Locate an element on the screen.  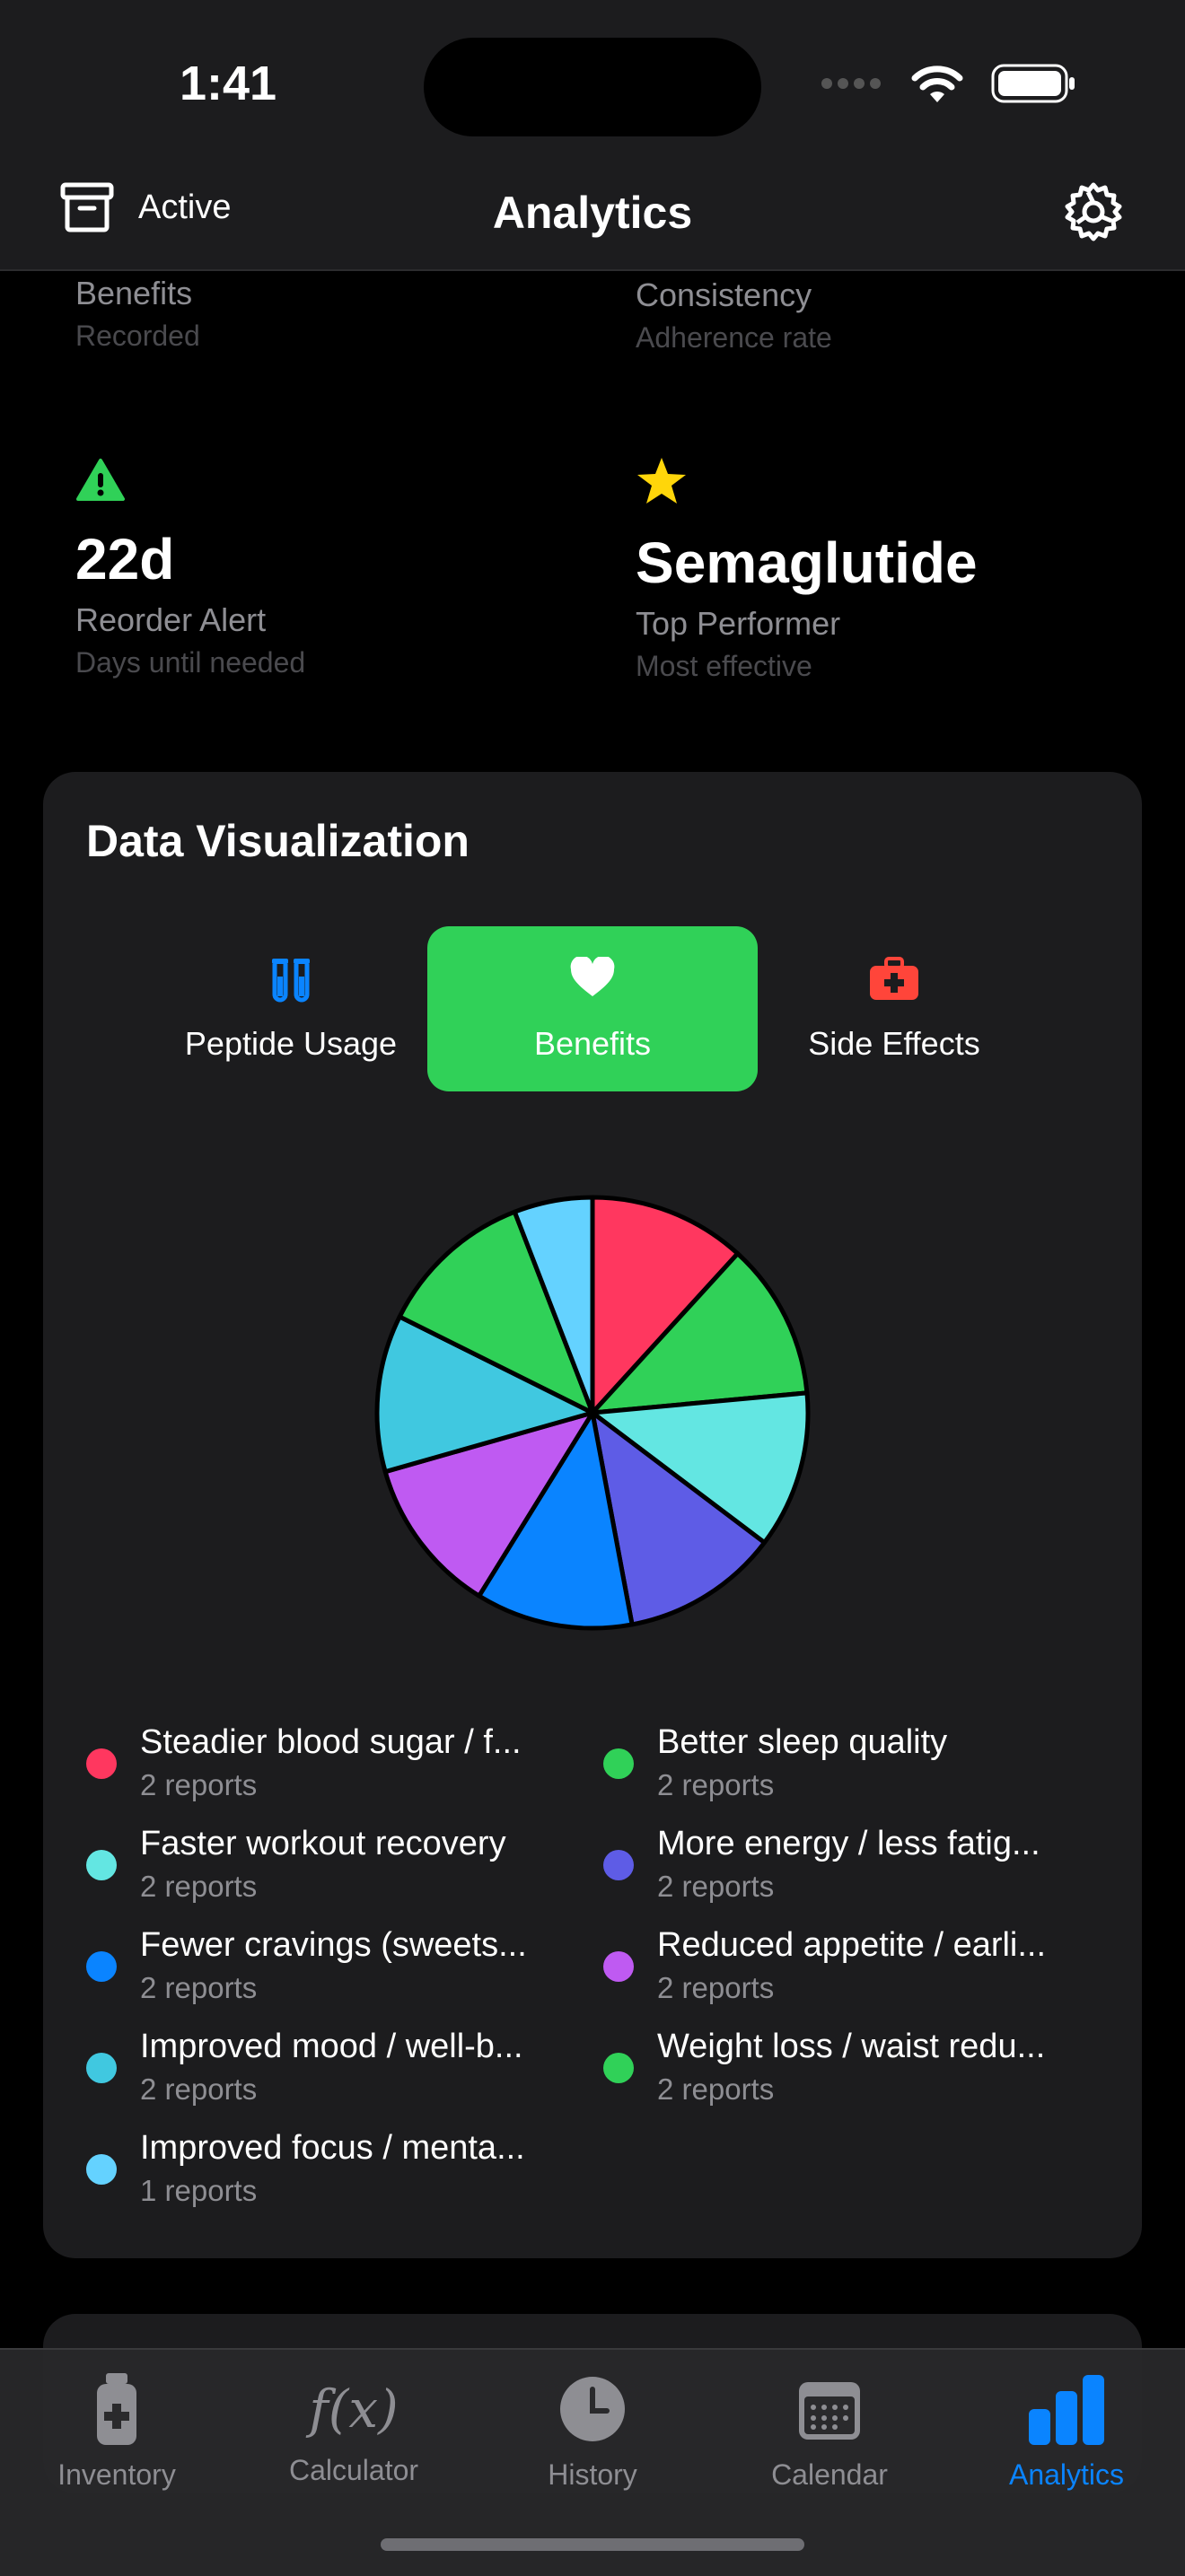
status-bar: 1:41 is located at coordinates (592, 81).